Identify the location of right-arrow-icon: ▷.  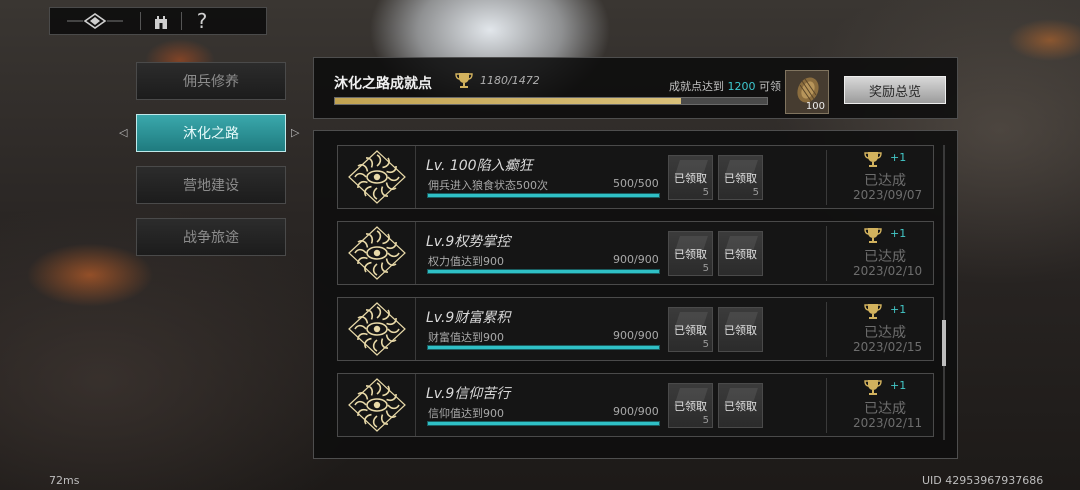
(295, 132).